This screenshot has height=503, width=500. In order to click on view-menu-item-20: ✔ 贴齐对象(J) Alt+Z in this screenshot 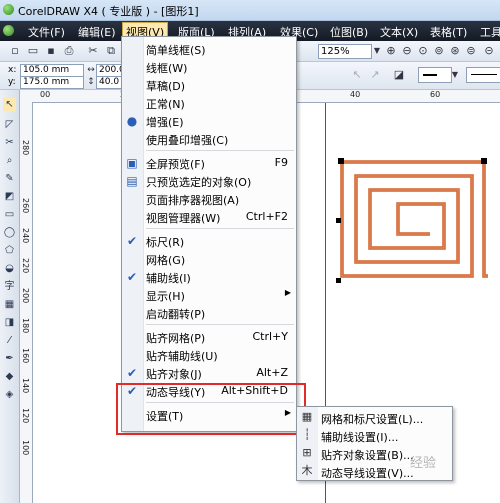, I will do `click(209, 373)`.